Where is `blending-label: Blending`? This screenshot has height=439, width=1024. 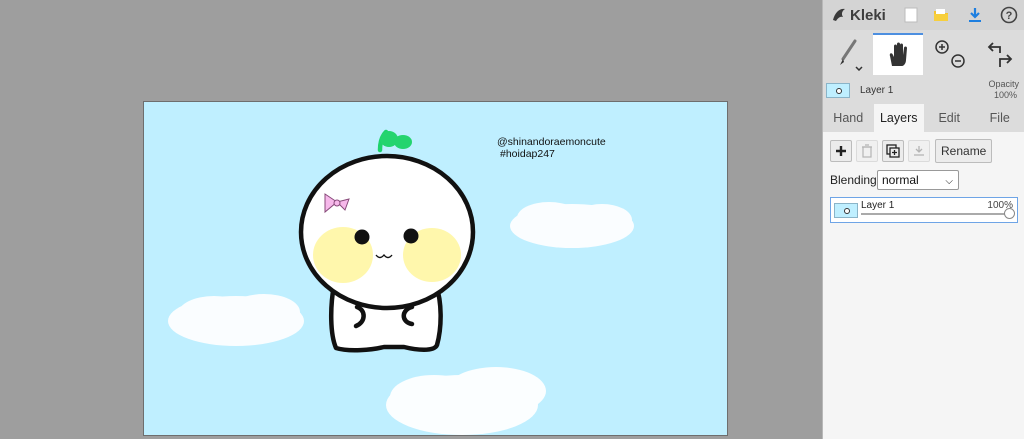 blending-label: Blending is located at coordinates (853, 180).